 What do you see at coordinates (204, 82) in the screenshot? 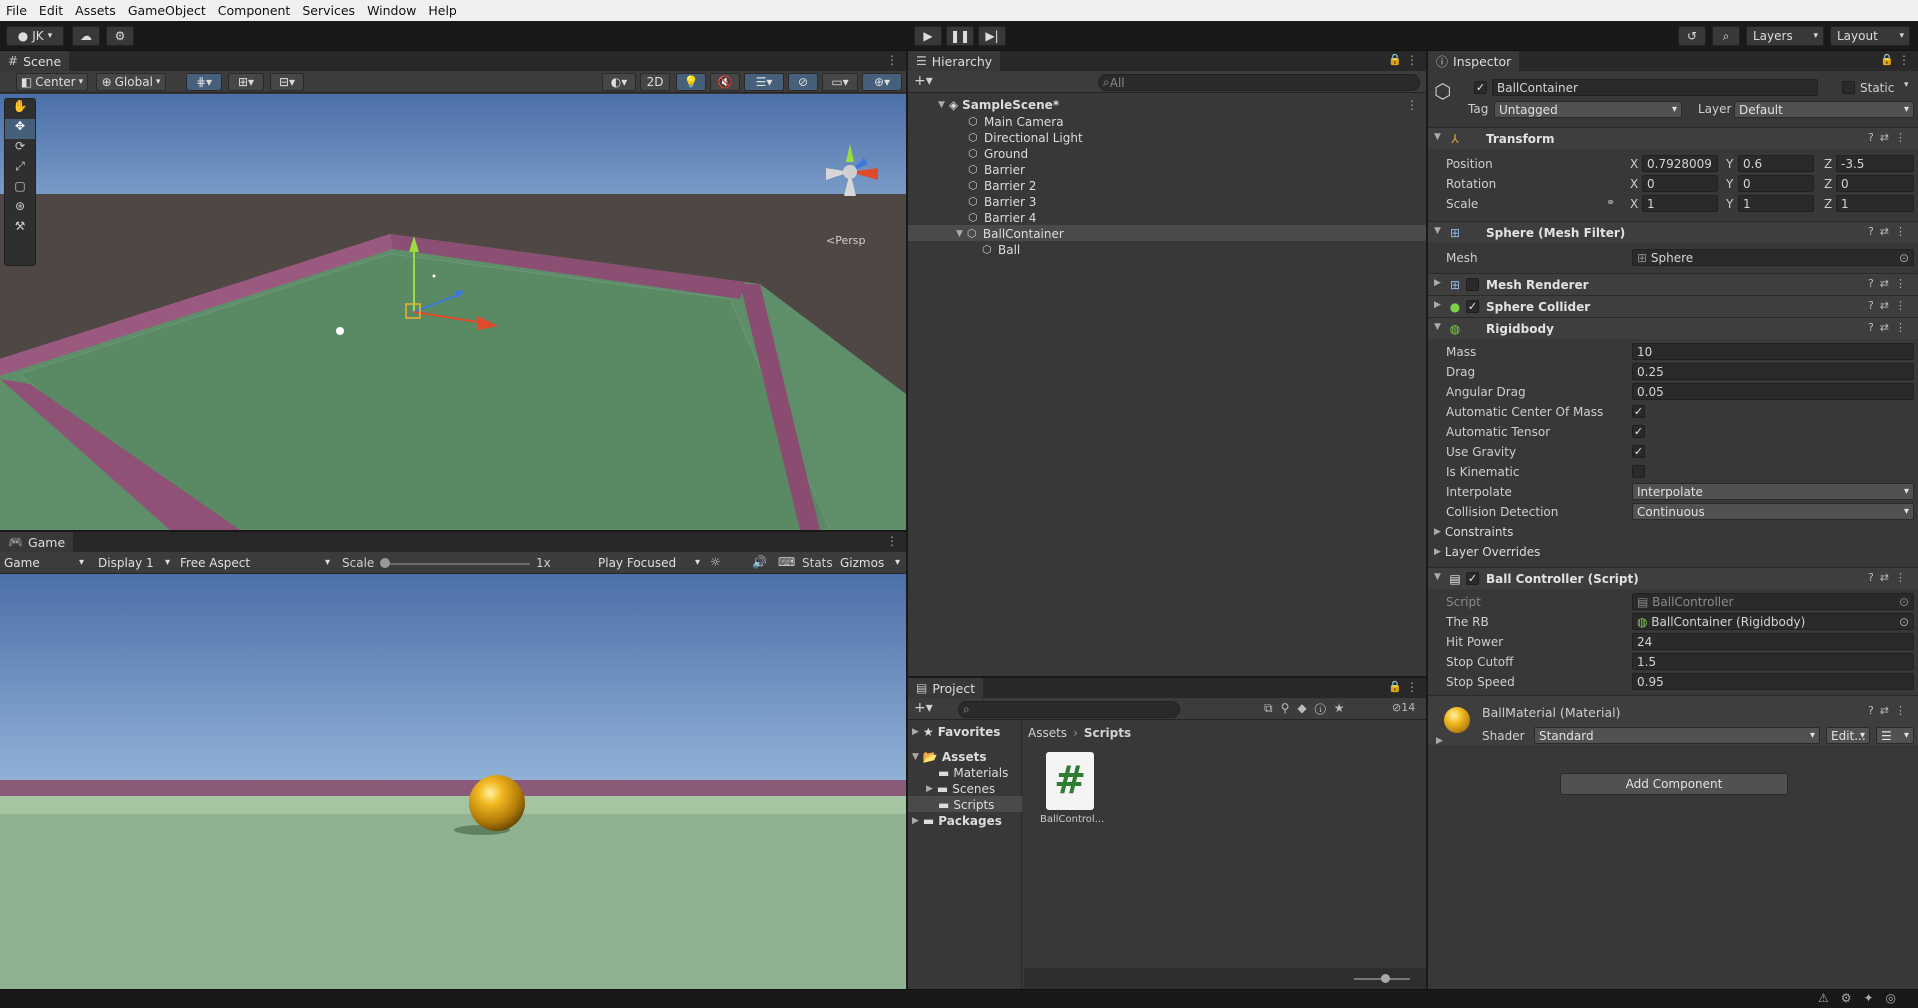
I see `grid-snap-button: ⋕▾` at bounding box center [204, 82].